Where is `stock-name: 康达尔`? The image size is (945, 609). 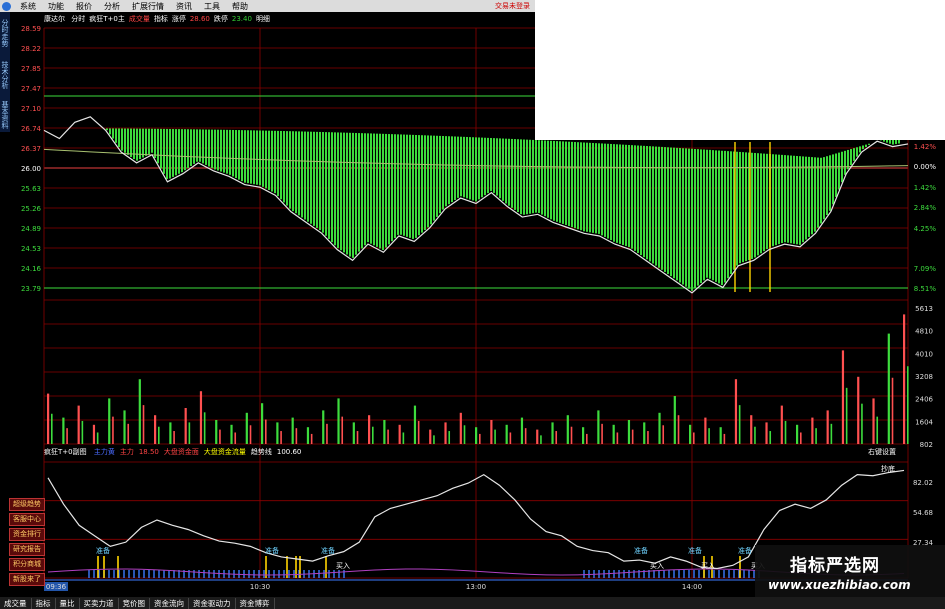 stock-name: 康达尔 is located at coordinates (54, 19).